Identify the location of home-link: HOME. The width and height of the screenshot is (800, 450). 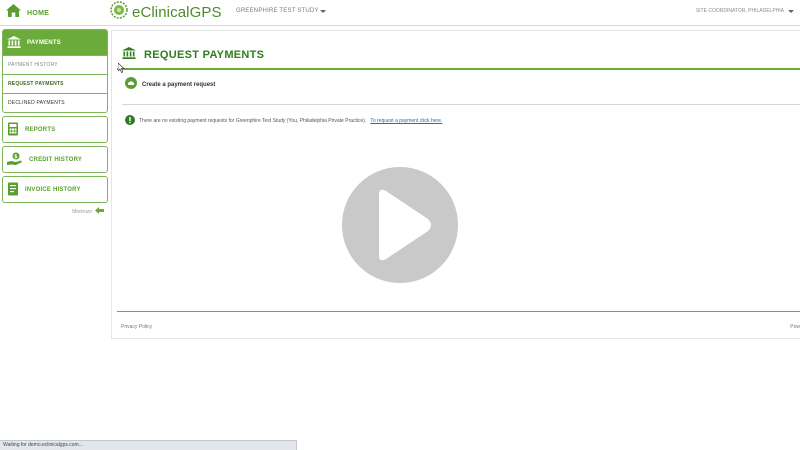
(28, 13).